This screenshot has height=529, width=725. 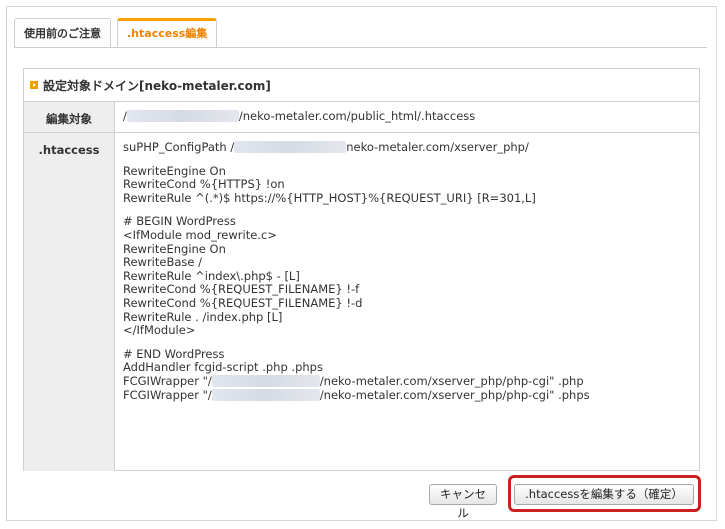 What do you see at coordinates (157, 85) in the screenshot?
I see `section-title: 設定対象ドメイン[neko-metaler.com]` at bounding box center [157, 85].